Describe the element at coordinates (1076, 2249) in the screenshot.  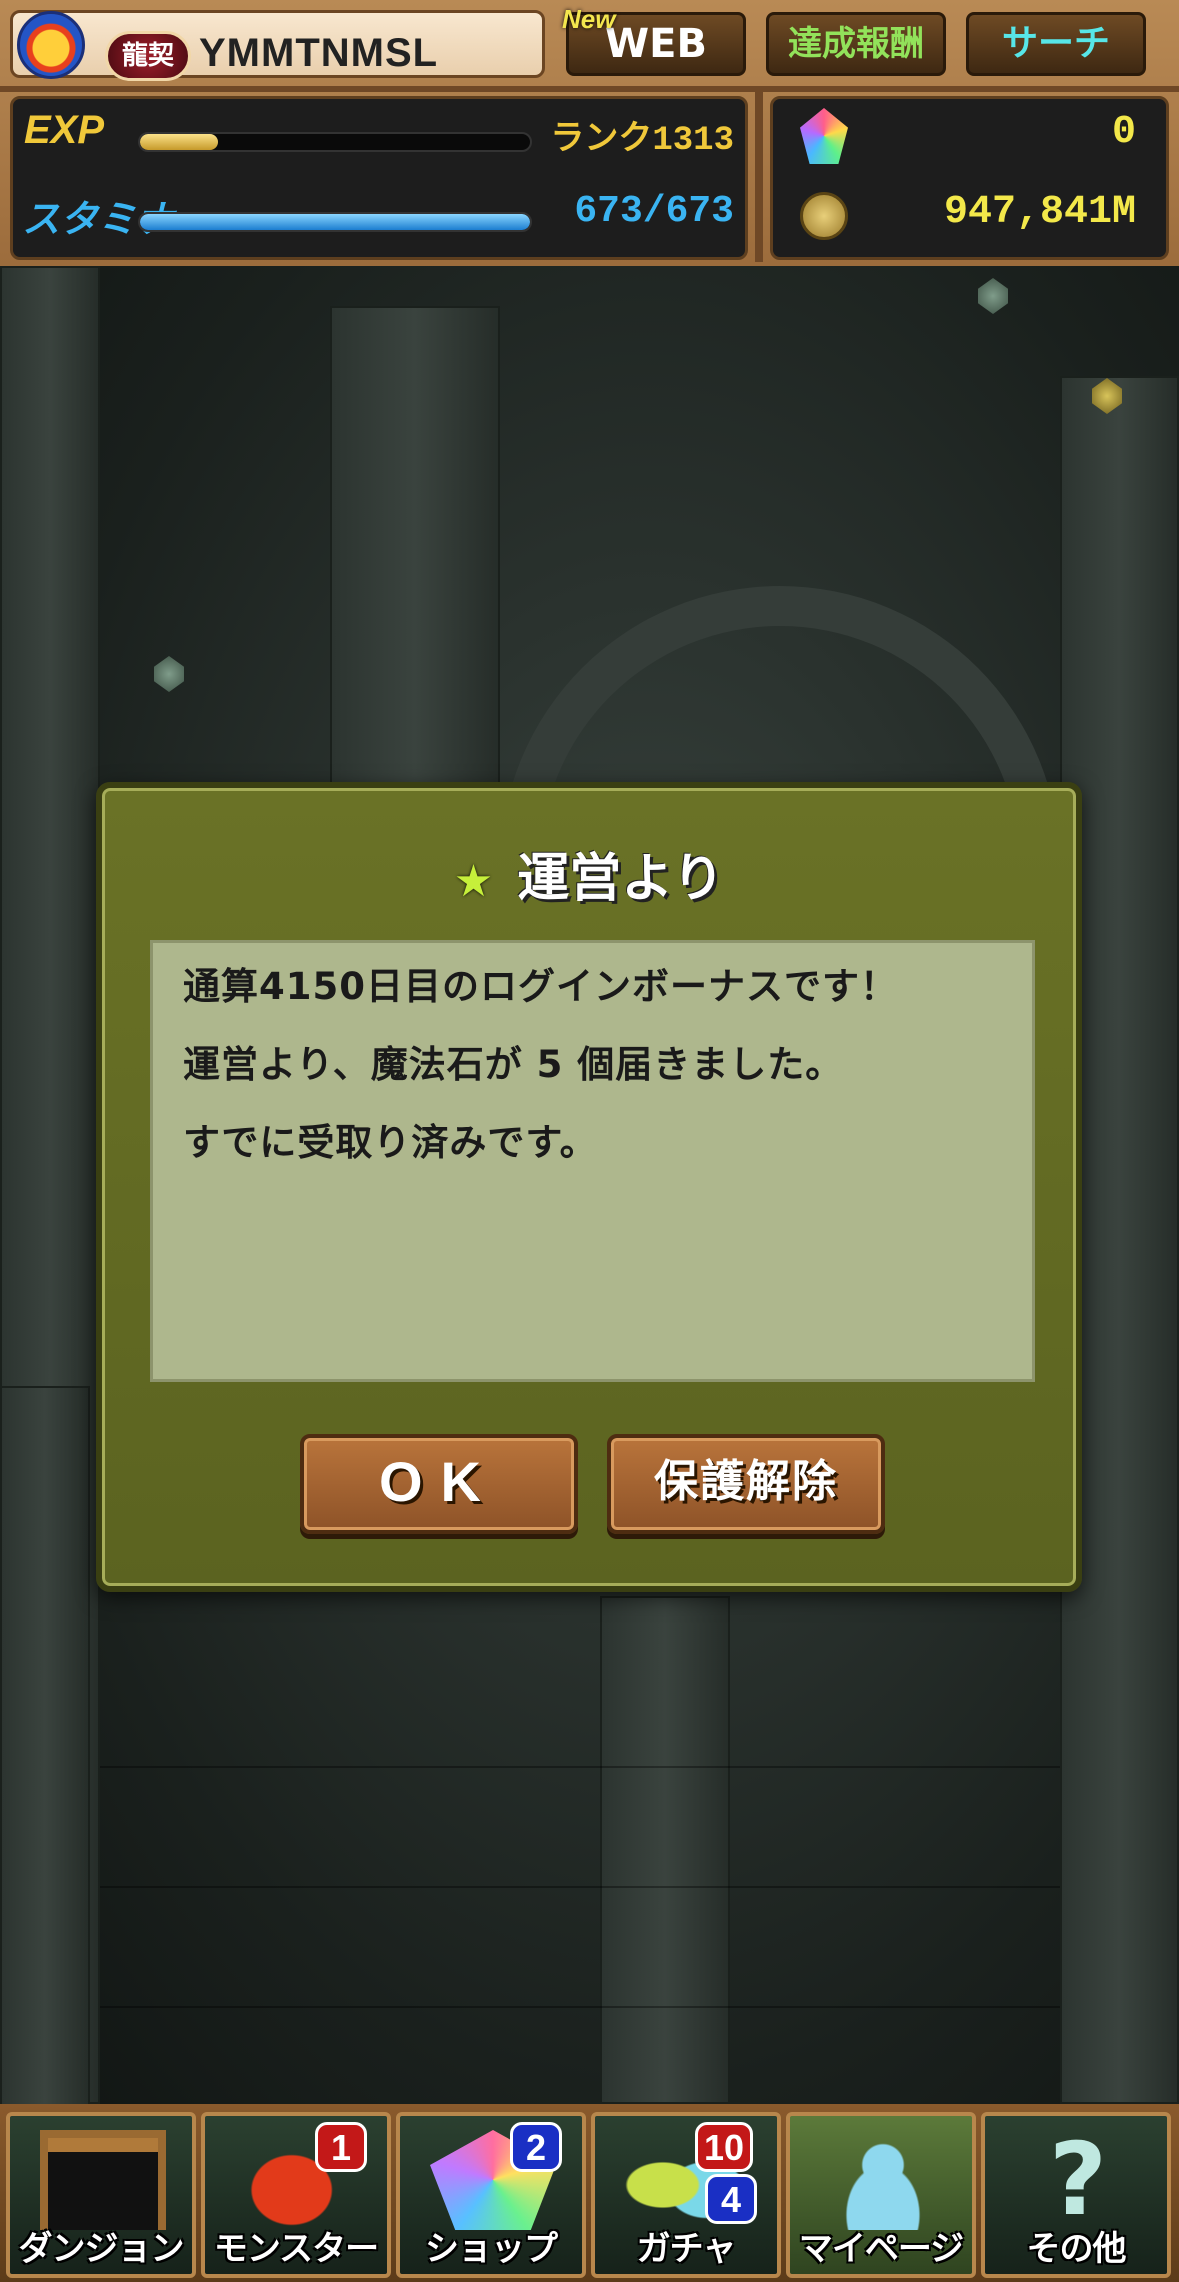
I see `nav-label: その他` at that location.